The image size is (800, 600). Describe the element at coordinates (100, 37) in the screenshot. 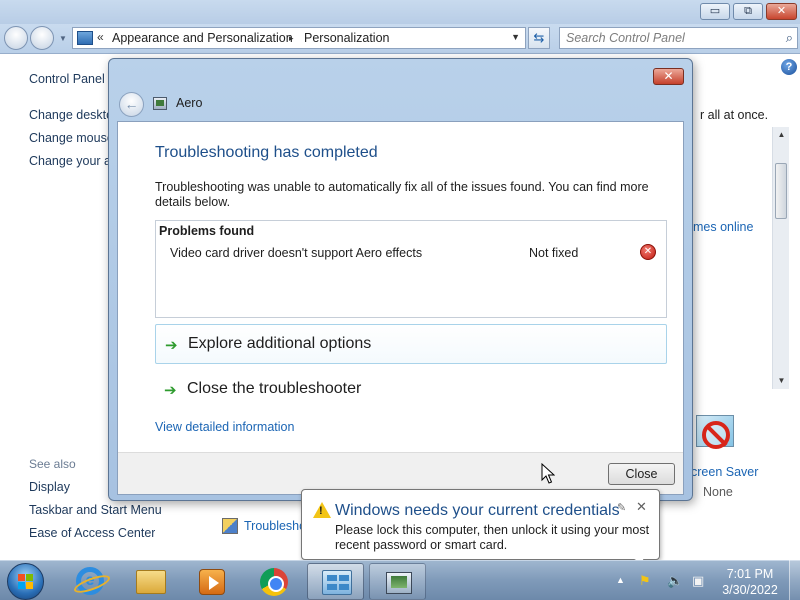

I see `breadcrumb-overflow: «` at that location.